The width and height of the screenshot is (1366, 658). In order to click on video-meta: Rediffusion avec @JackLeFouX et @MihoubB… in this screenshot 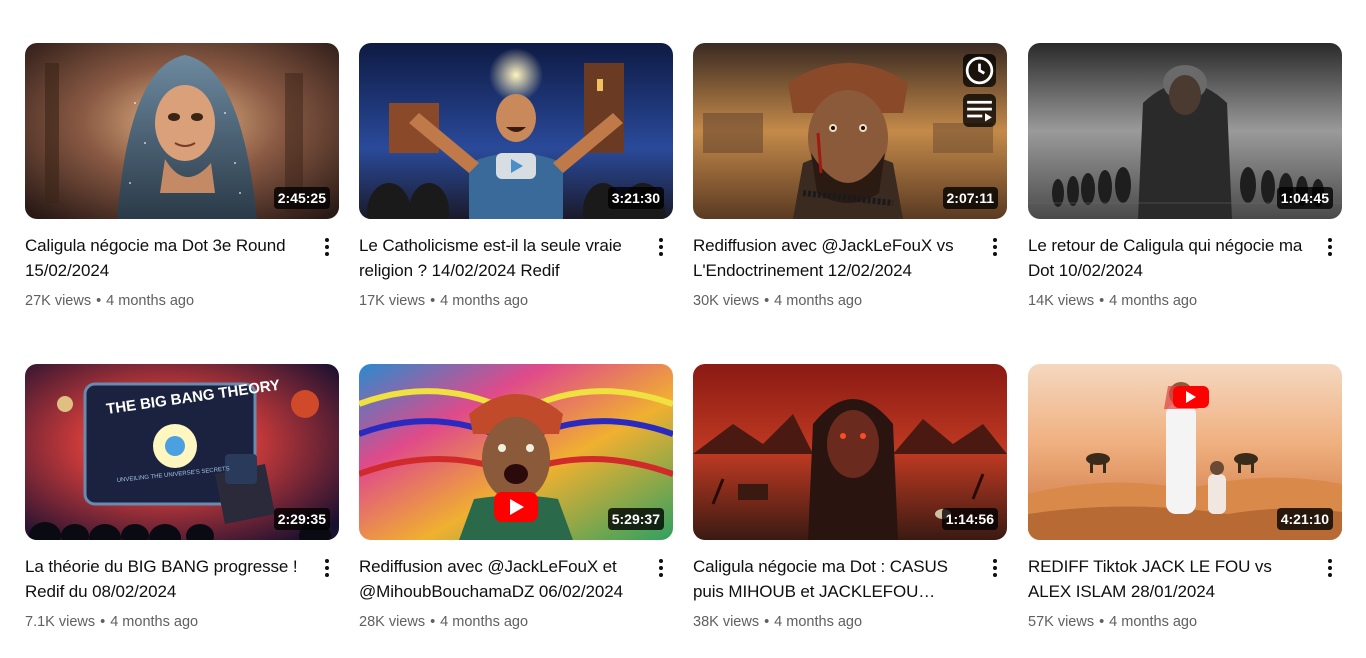, I will do `click(504, 593)`.